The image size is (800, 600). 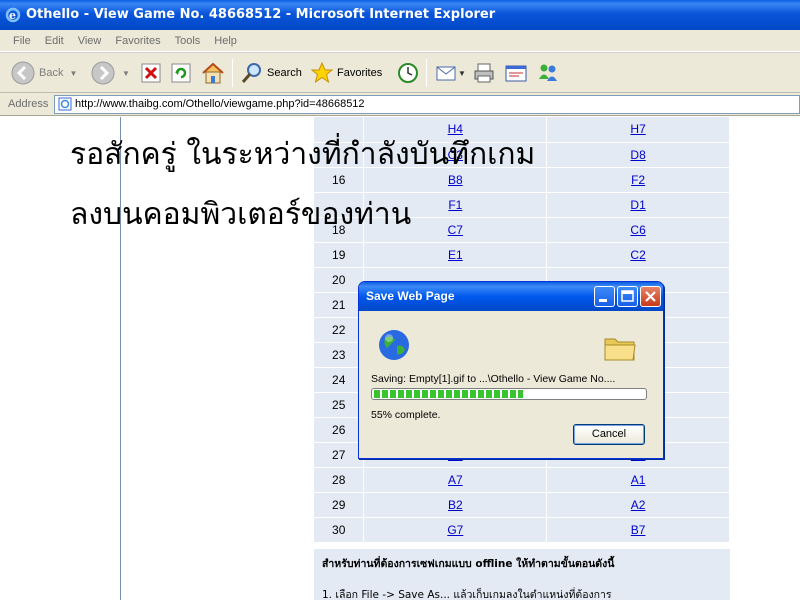 I want to click on white-move-link: F2, so click(x=638, y=180).